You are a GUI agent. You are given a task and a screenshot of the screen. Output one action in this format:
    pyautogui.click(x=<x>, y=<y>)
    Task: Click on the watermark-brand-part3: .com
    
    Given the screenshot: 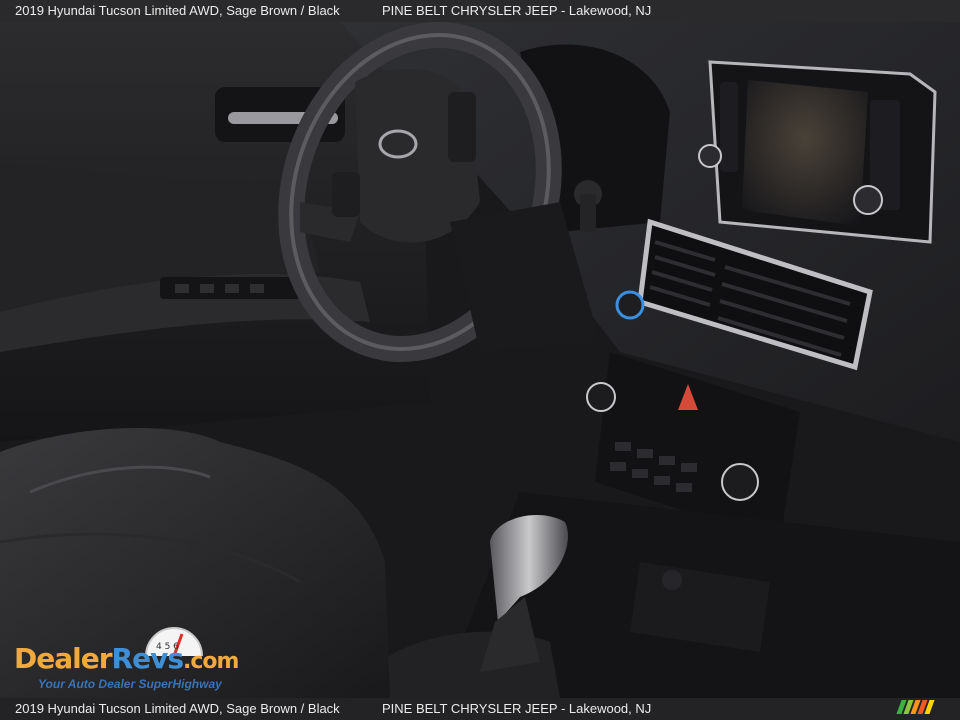 What is the action you would take?
    pyautogui.click(x=211, y=661)
    